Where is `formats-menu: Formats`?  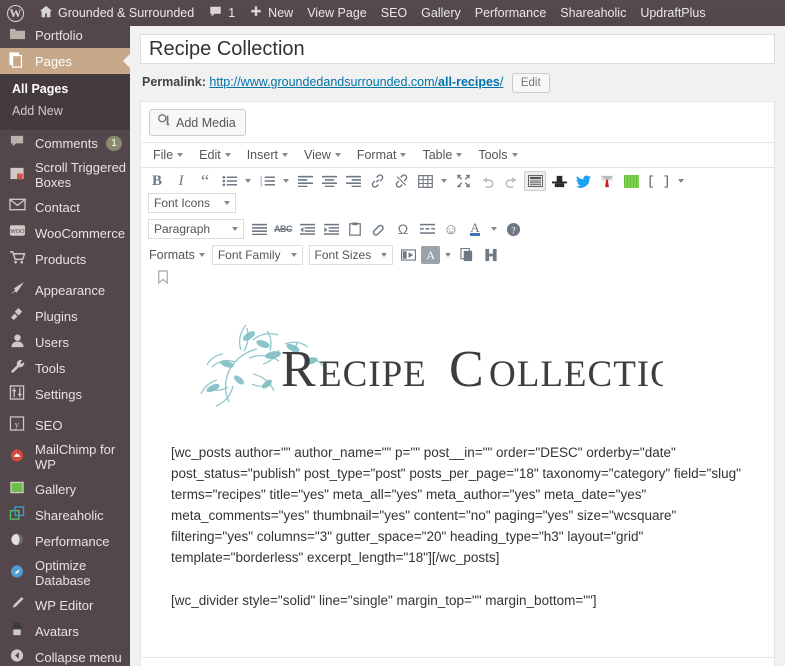 formats-menu: Formats is located at coordinates (177, 255).